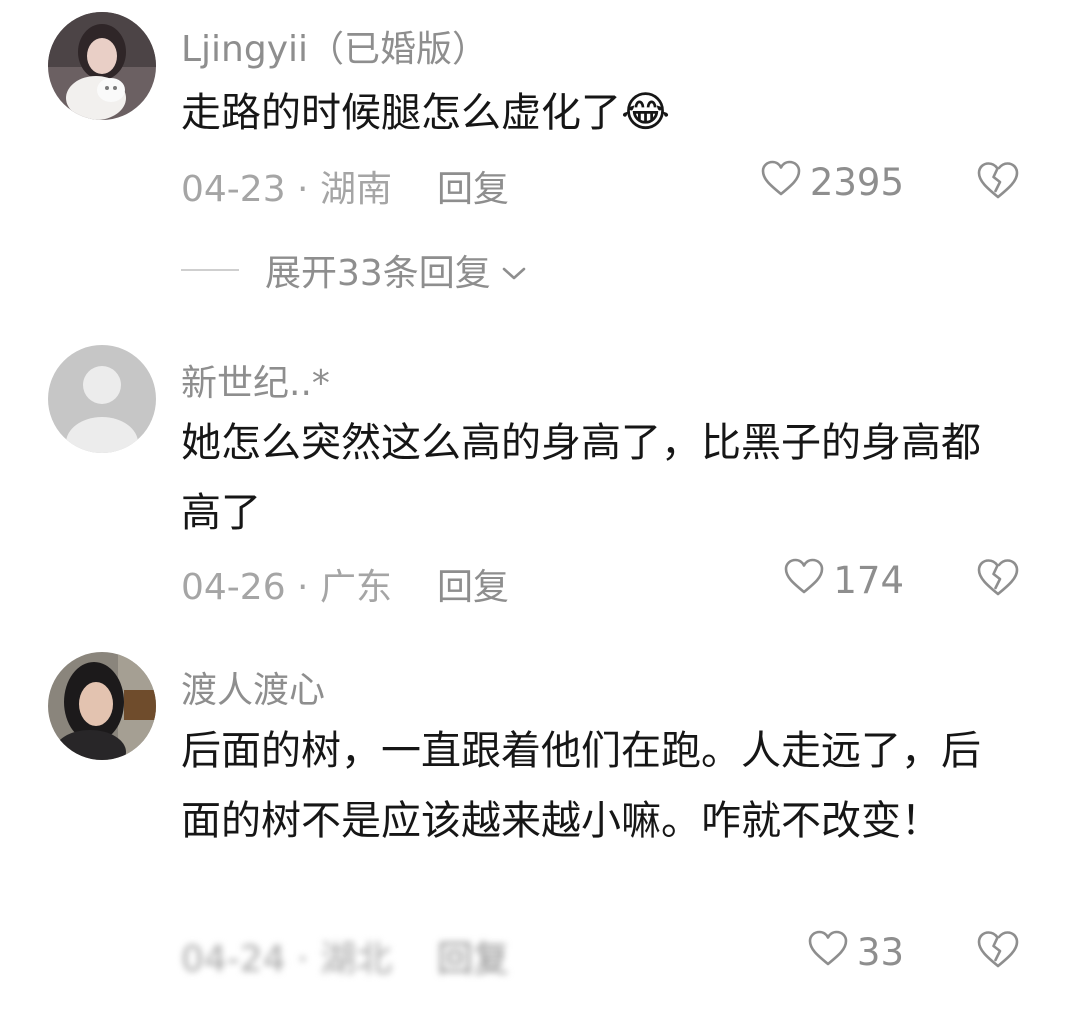 Image resolution: width=1080 pixels, height=1011 pixels. Describe the element at coordinates (378, 273) in the screenshot. I see `expand-replies-label: 展开33条回复` at that location.